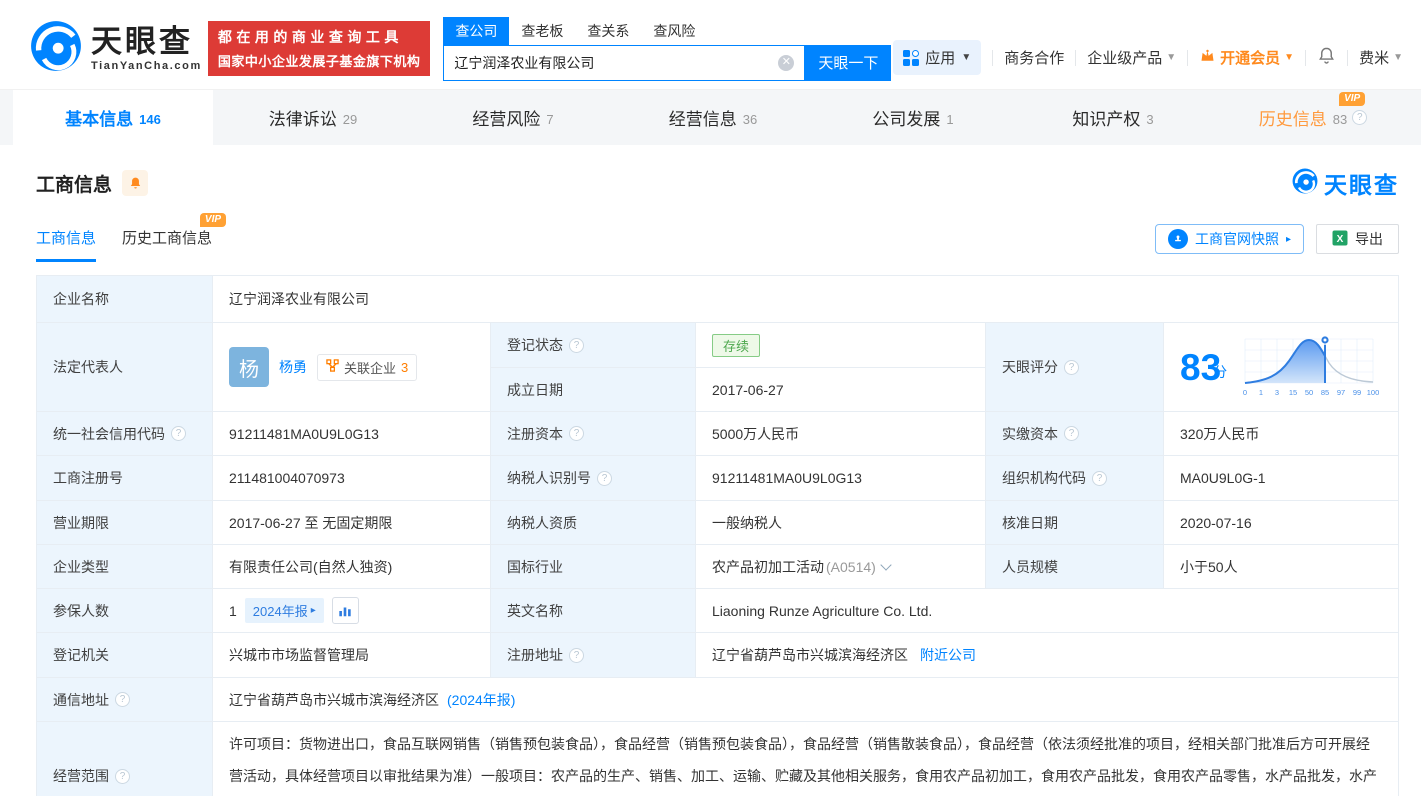  Describe the element at coordinates (624, 62) in the screenshot. I see `search-input: 辽宁润泽农业有限公司 ✕` at that location.